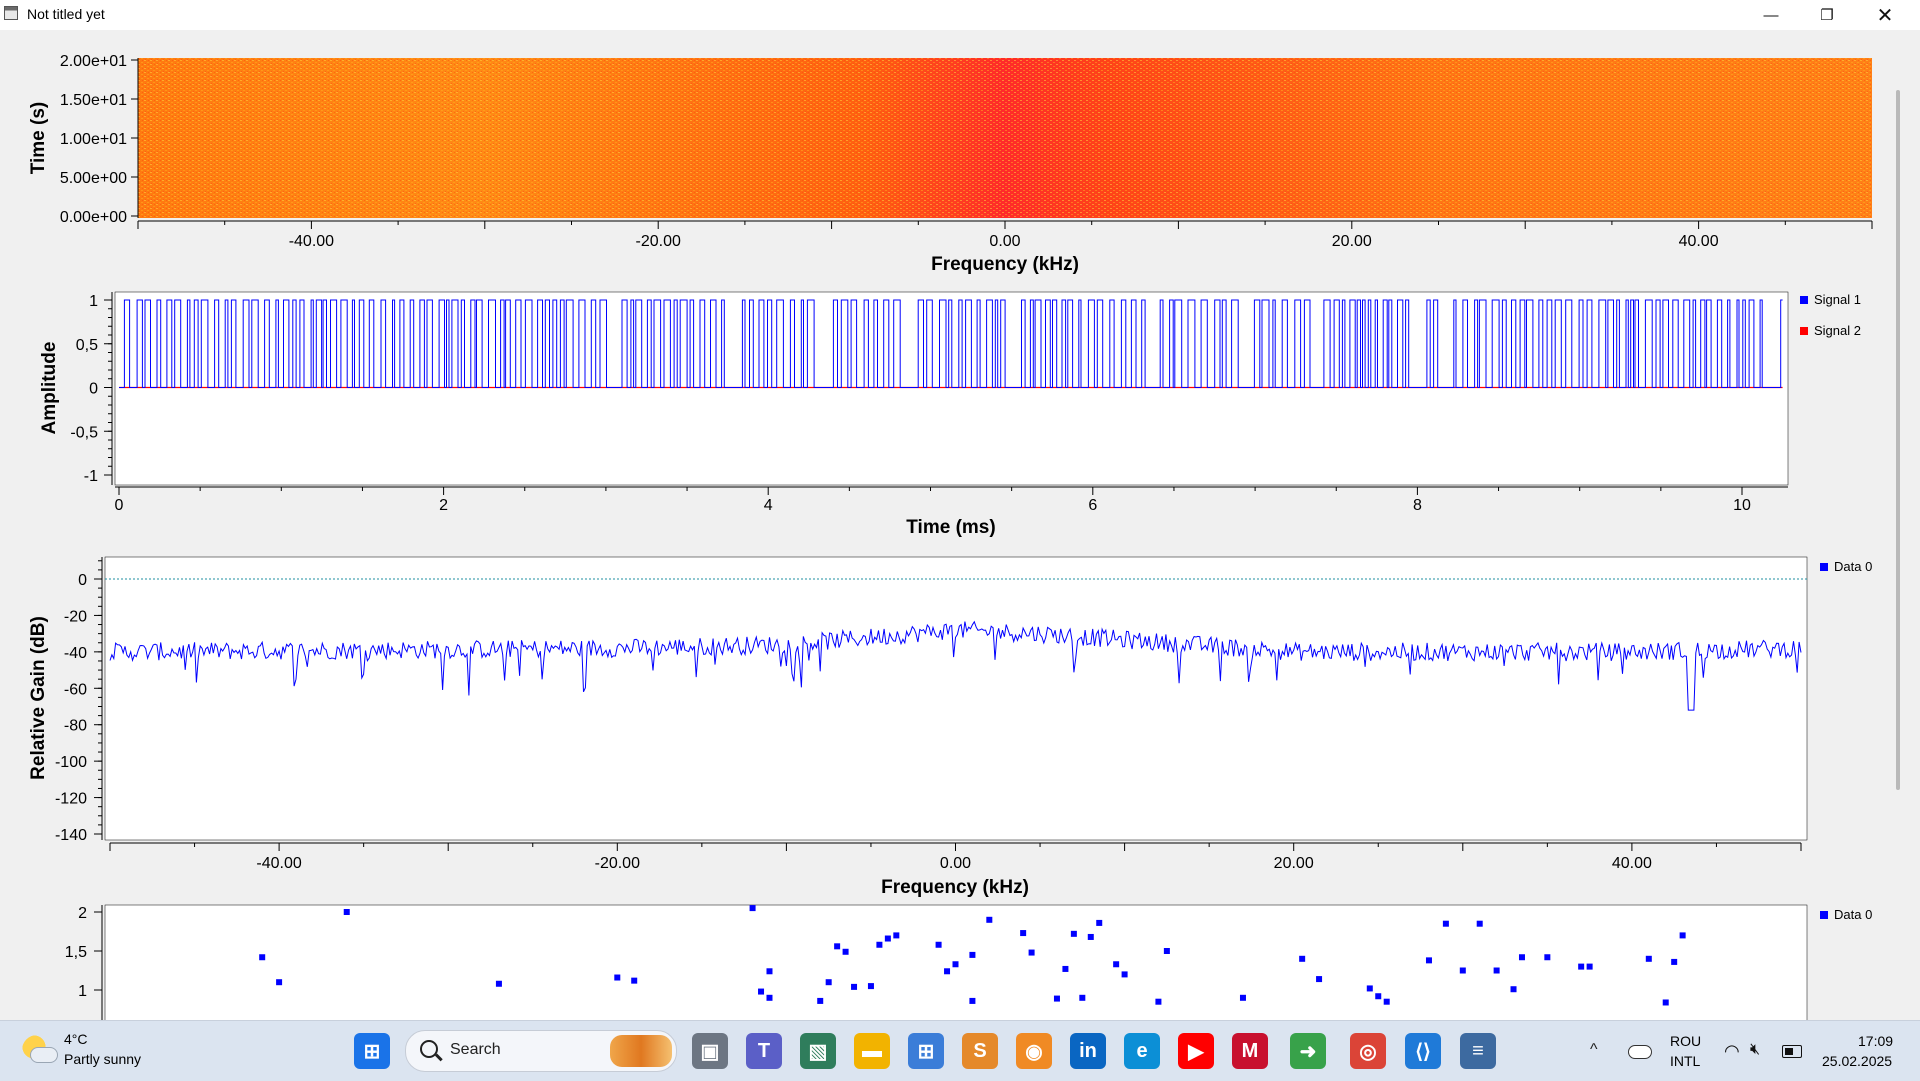 The width and height of the screenshot is (1920, 1081). What do you see at coordinates (1352, 241) in the screenshot?
I see `waterfall-xtick-label: 20.00` at bounding box center [1352, 241].